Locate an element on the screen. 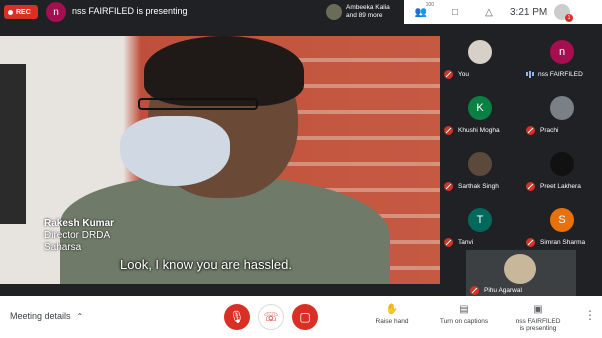  participant-tile: K Khushi Mogha is located at coordinates (480, 111).